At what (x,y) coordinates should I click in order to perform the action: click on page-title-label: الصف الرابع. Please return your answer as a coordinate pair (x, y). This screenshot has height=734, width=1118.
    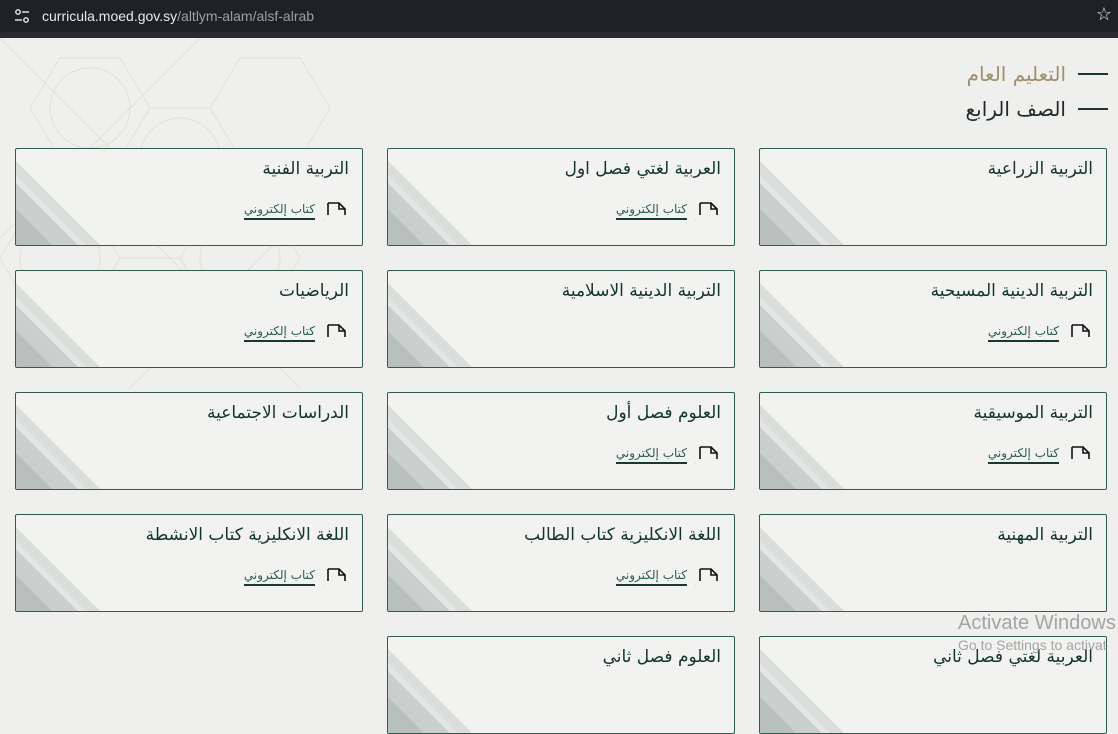
    Looking at the image, I should click on (1015, 109).